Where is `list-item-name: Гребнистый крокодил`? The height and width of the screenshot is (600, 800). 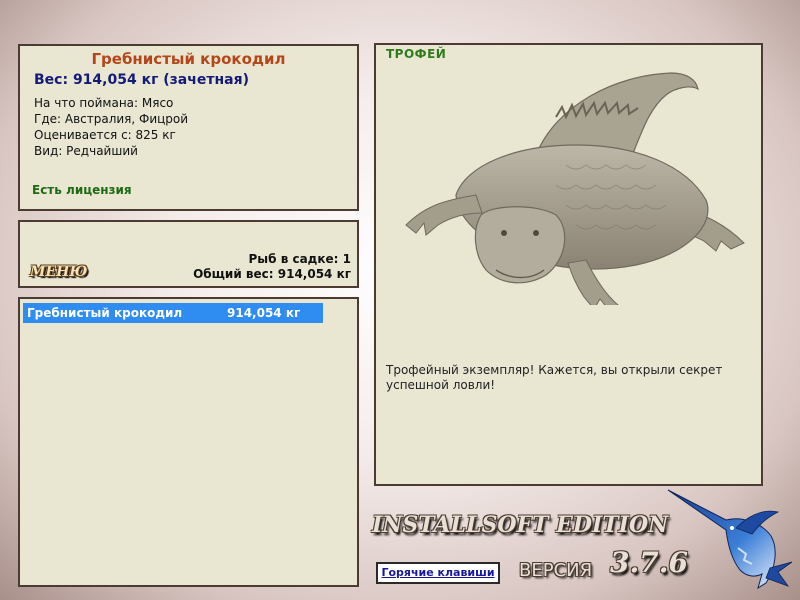
list-item-name: Гребнистый крокодил is located at coordinates (105, 313).